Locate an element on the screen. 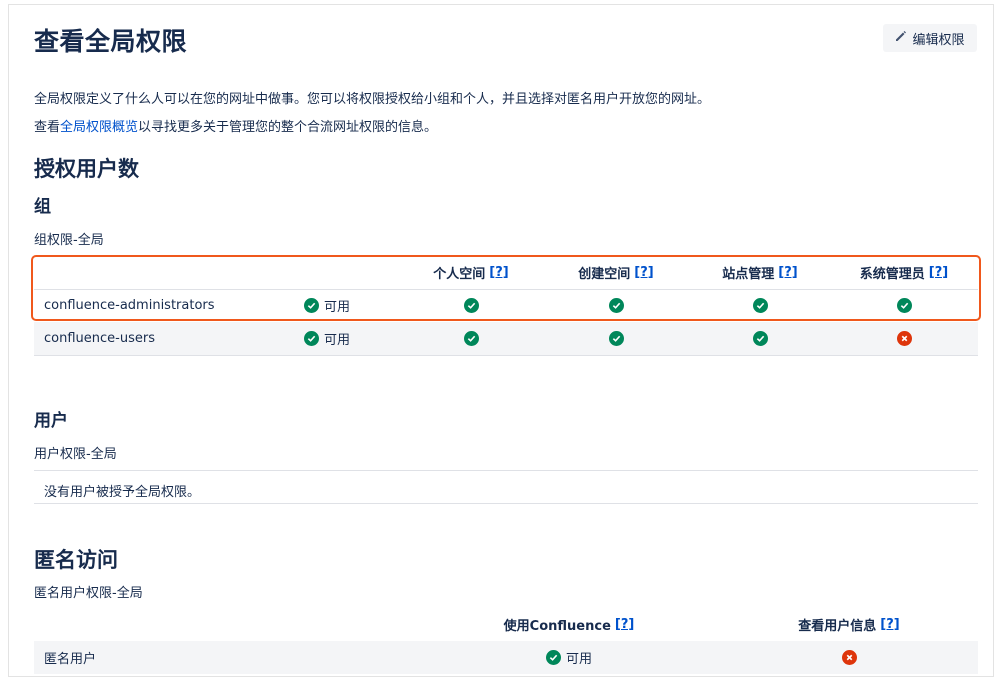 Image resolution: width=998 pixels, height=677 pixels. column-header-system-admin: 系统管理员 [?] is located at coordinates (904, 272).